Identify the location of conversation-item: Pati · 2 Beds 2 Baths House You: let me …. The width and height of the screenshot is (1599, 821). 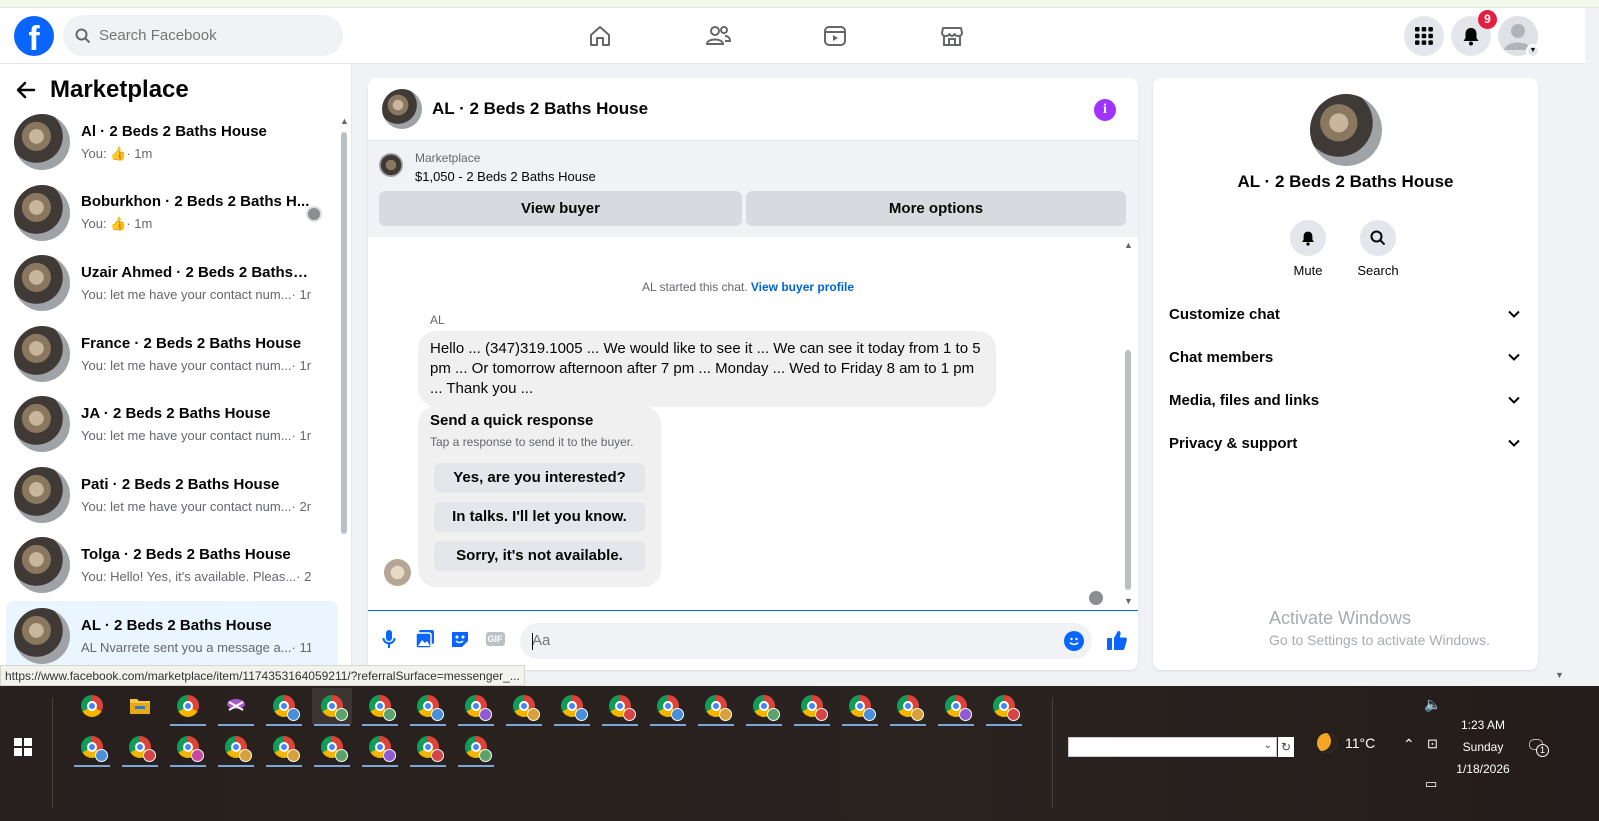
(172, 495).